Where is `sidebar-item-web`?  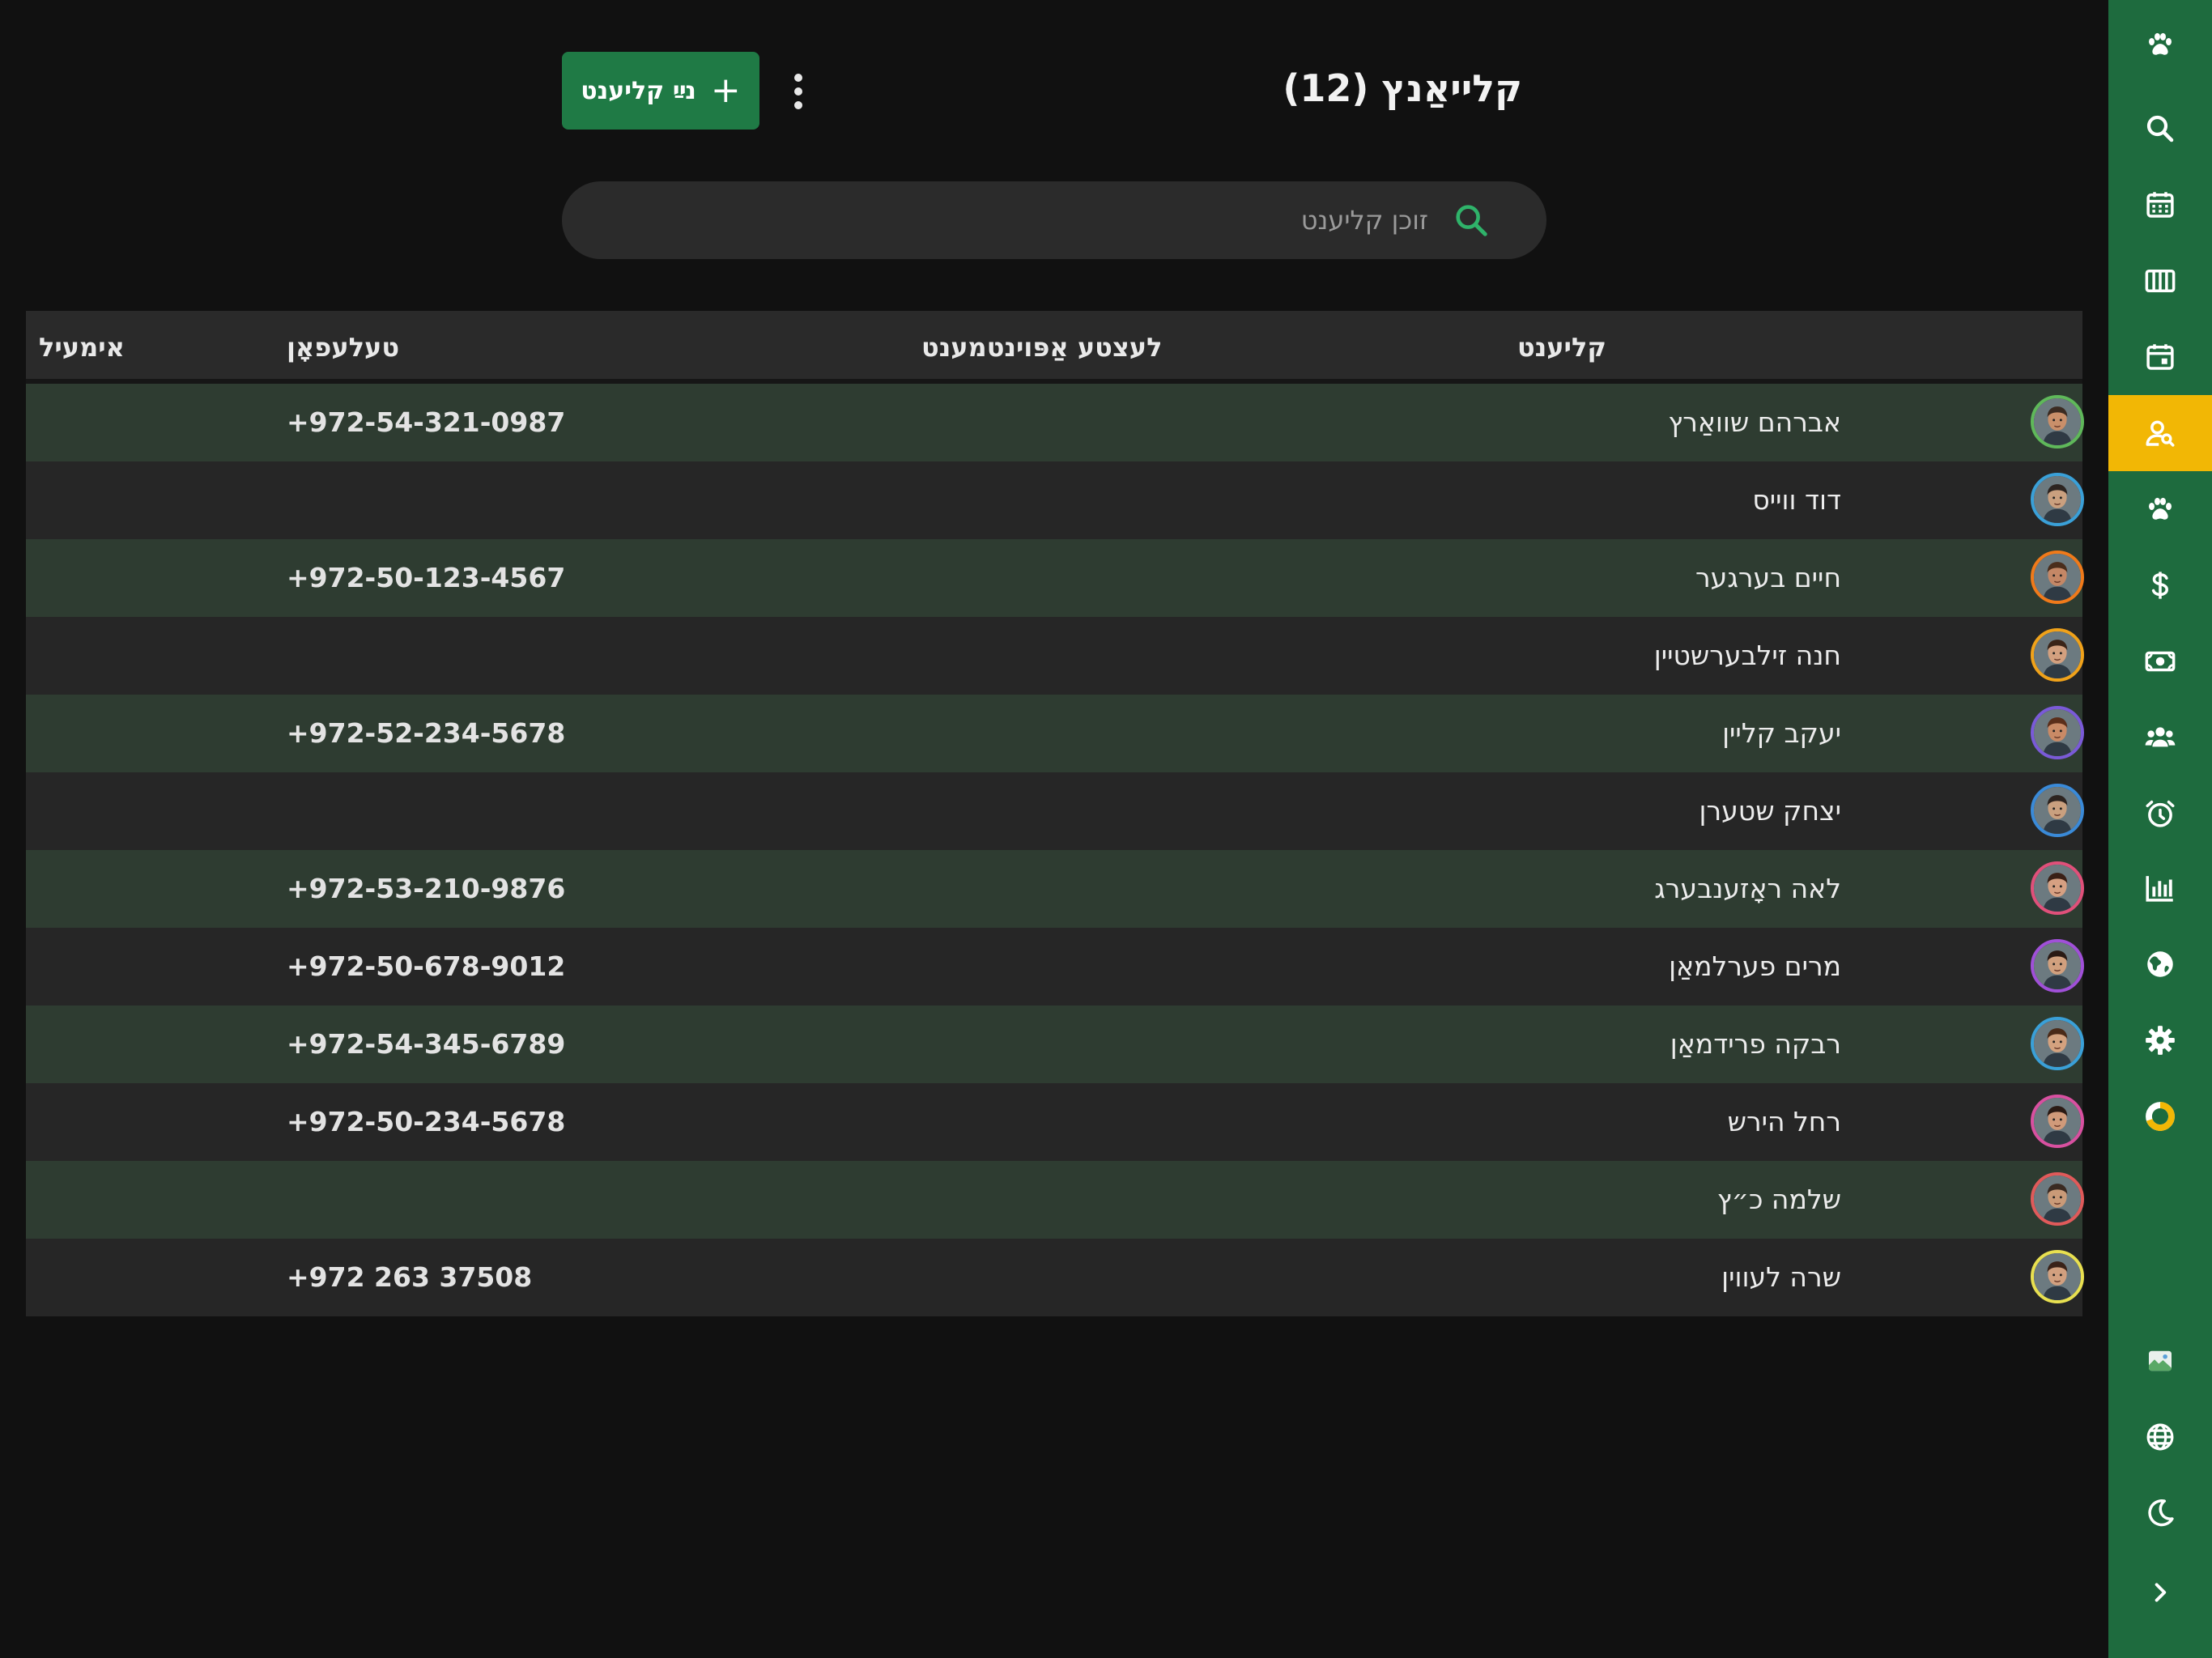 sidebar-item-web is located at coordinates (2160, 964).